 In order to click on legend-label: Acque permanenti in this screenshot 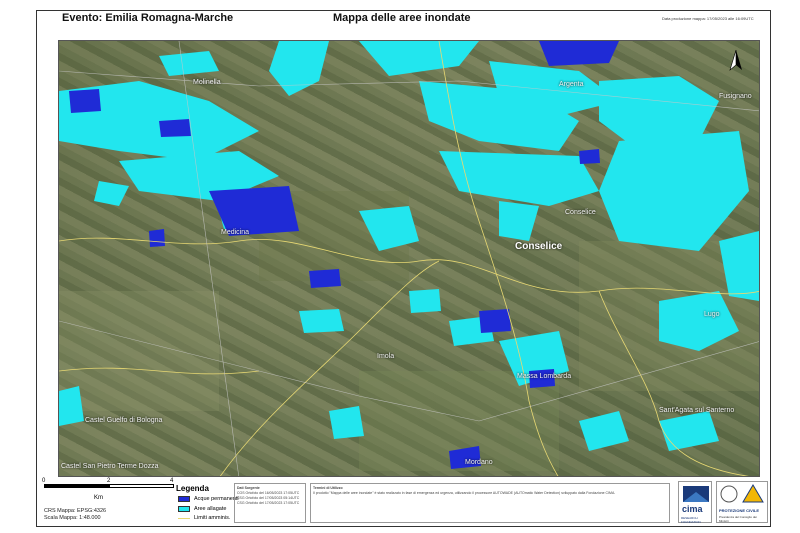, I will do `click(216, 499)`.